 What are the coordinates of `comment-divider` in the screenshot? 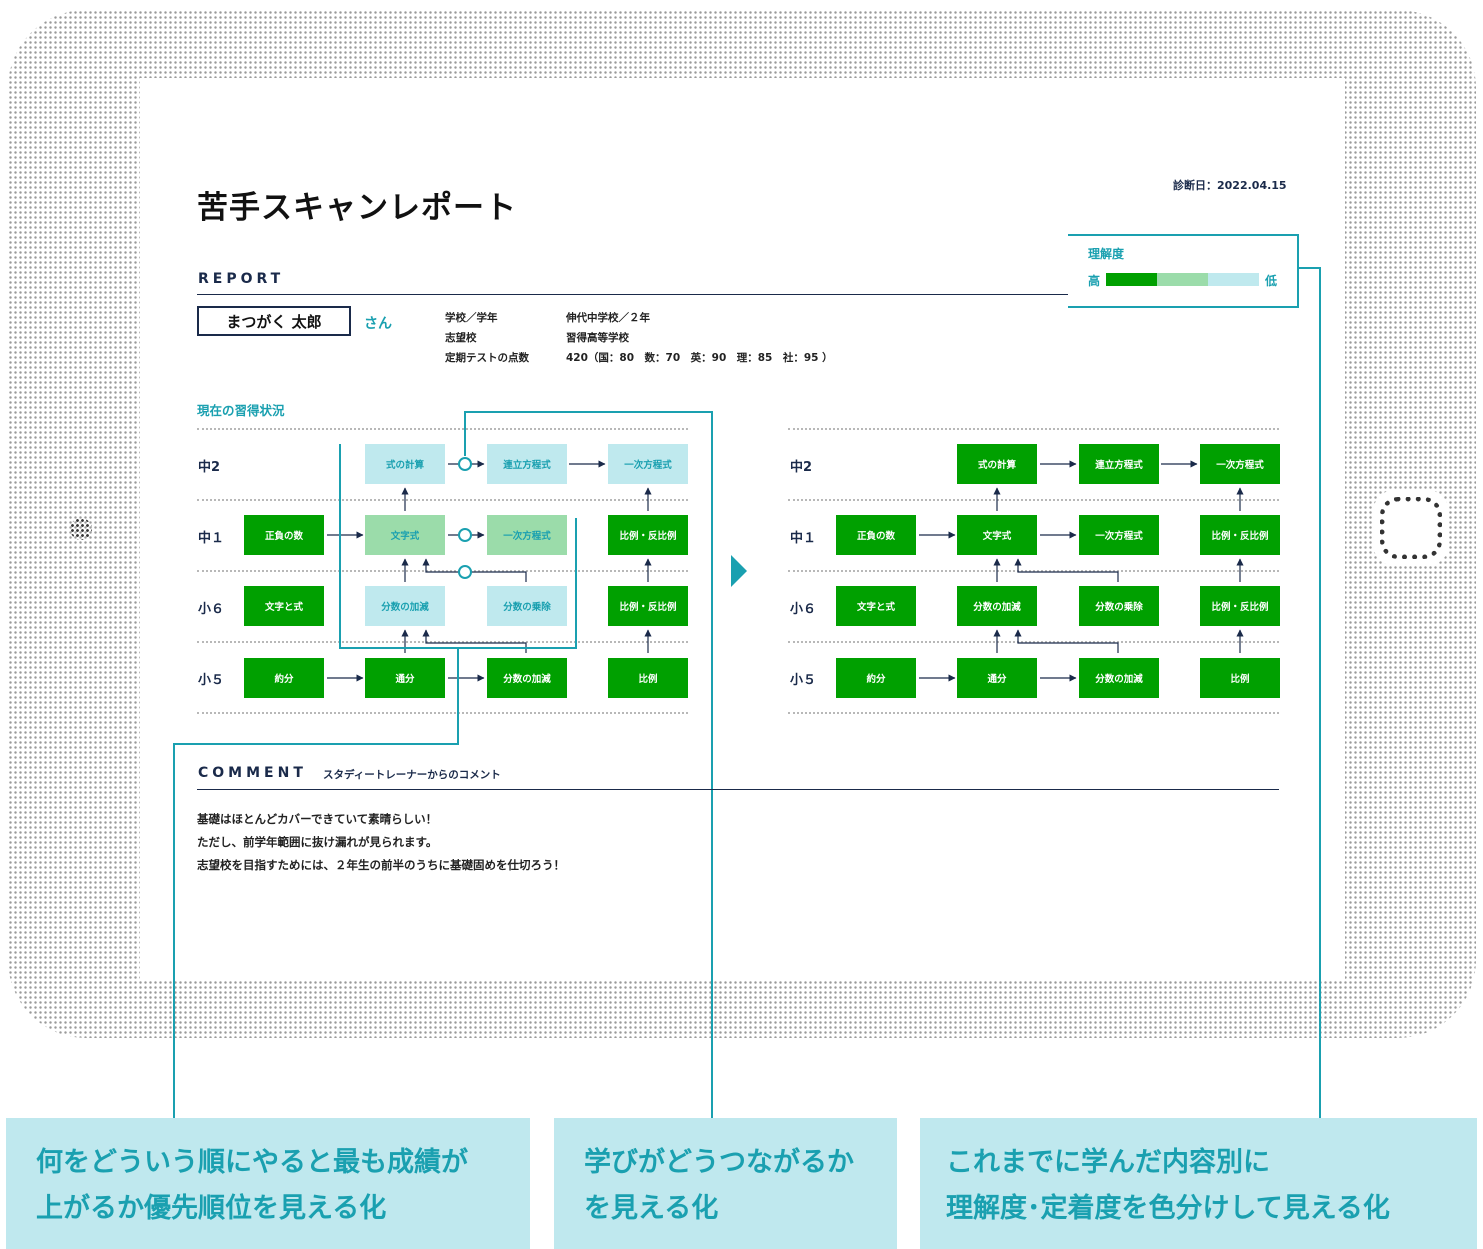 It's located at (738, 789).